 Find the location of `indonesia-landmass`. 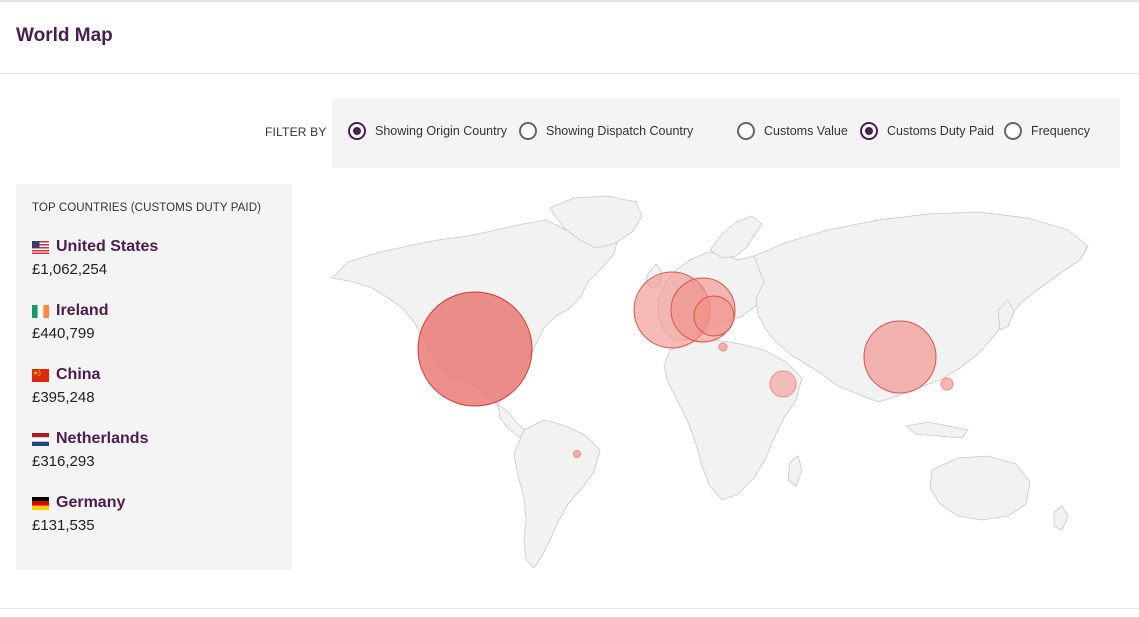

indonesia-landmass is located at coordinates (937, 430).